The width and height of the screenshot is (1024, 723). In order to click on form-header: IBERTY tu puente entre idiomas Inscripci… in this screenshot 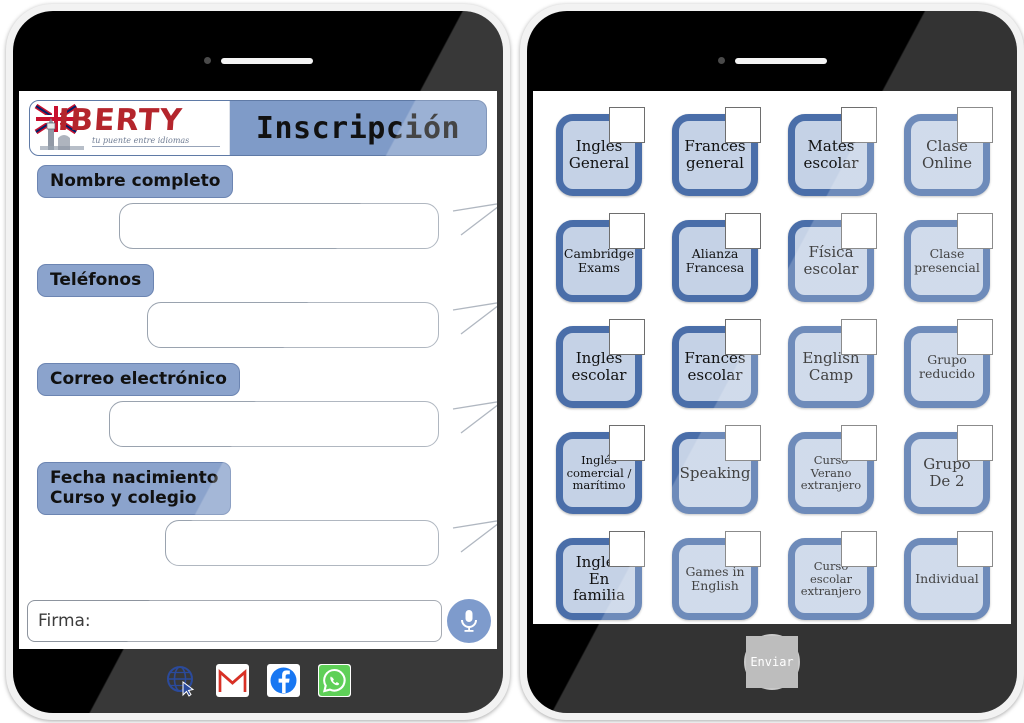, I will do `click(258, 128)`.